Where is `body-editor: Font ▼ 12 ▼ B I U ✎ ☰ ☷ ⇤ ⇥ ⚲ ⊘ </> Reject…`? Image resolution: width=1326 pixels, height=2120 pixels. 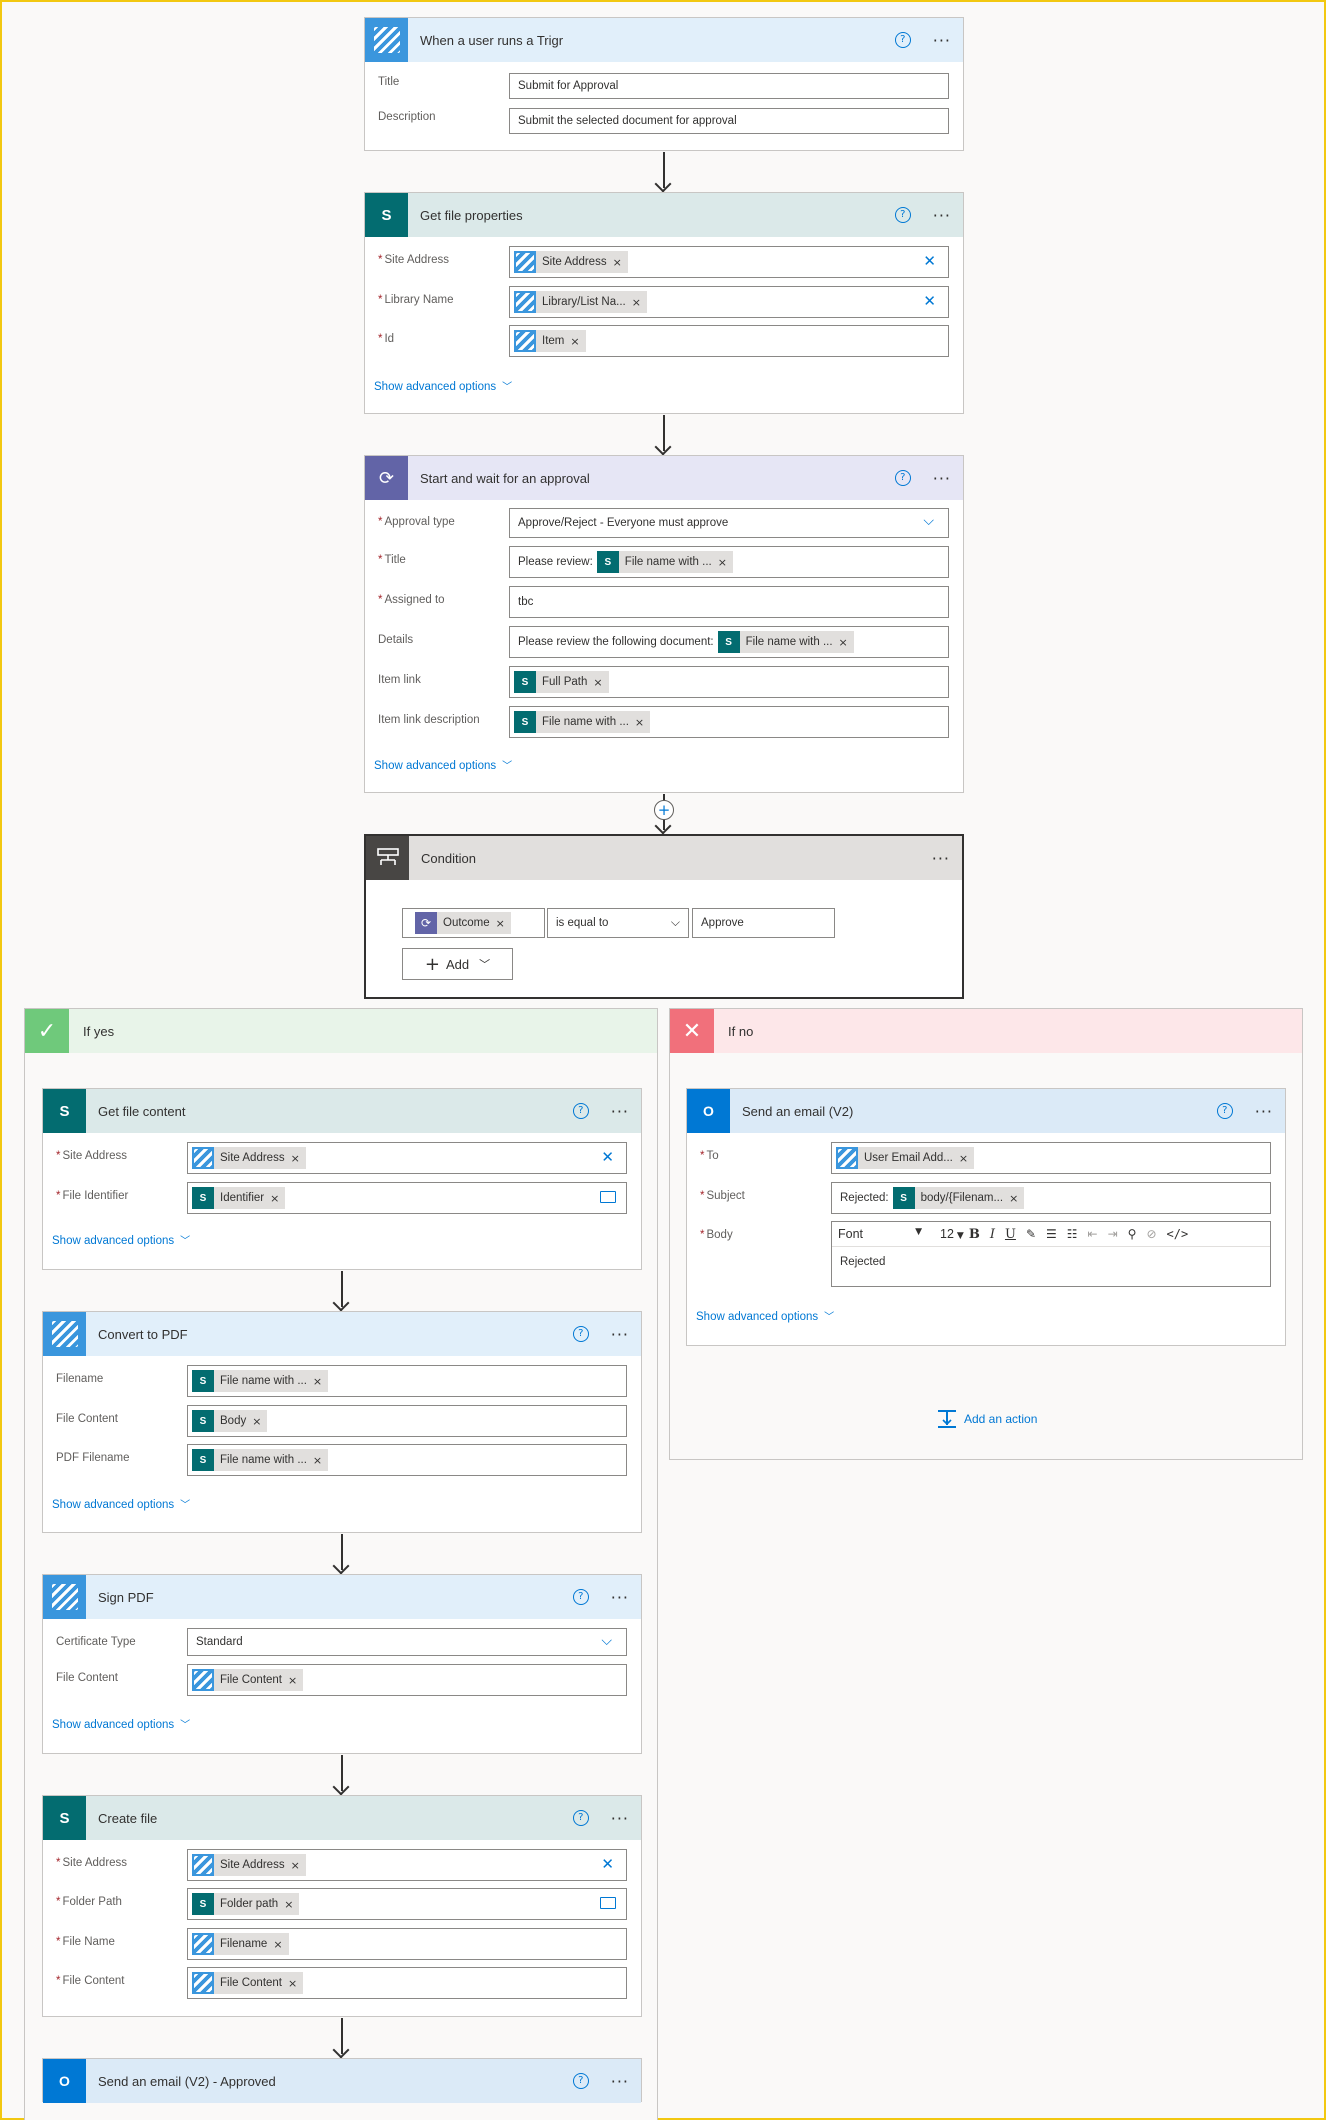
body-editor: Font ▼ 12 ▼ B I U ✎ ☰ ☷ ⇤ ⇥ ⚲ ⊘ </> Reject… is located at coordinates (1051, 1254).